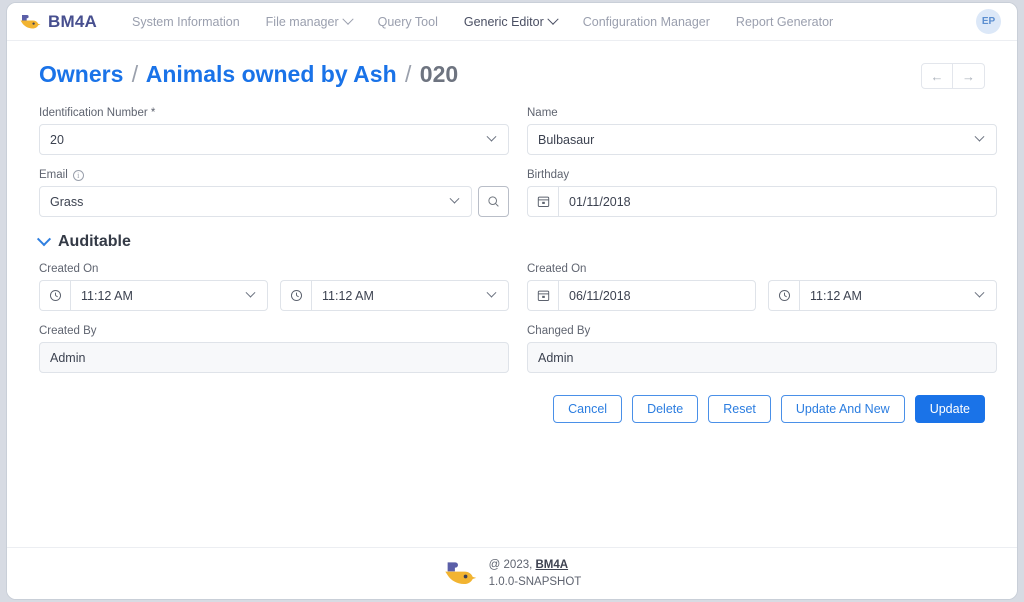 Image resolution: width=1024 pixels, height=602 pixels. Describe the element at coordinates (169, 295) in the screenshot. I see `created-on-time1-input: 11:12 AM` at that location.